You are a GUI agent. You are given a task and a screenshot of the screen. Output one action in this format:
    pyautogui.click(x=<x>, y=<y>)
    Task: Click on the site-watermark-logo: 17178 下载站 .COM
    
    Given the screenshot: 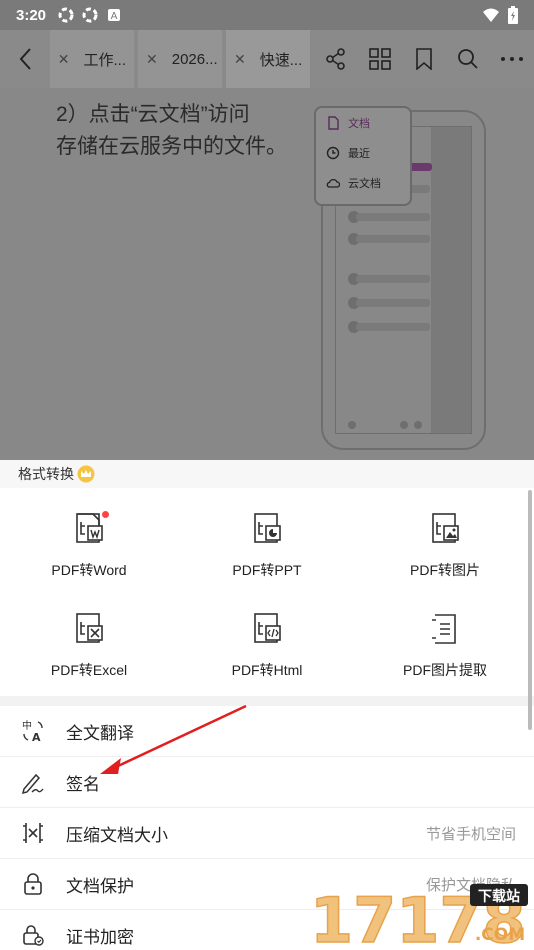 What is the action you would take?
    pyautogui.click(x=418, y=915)
    